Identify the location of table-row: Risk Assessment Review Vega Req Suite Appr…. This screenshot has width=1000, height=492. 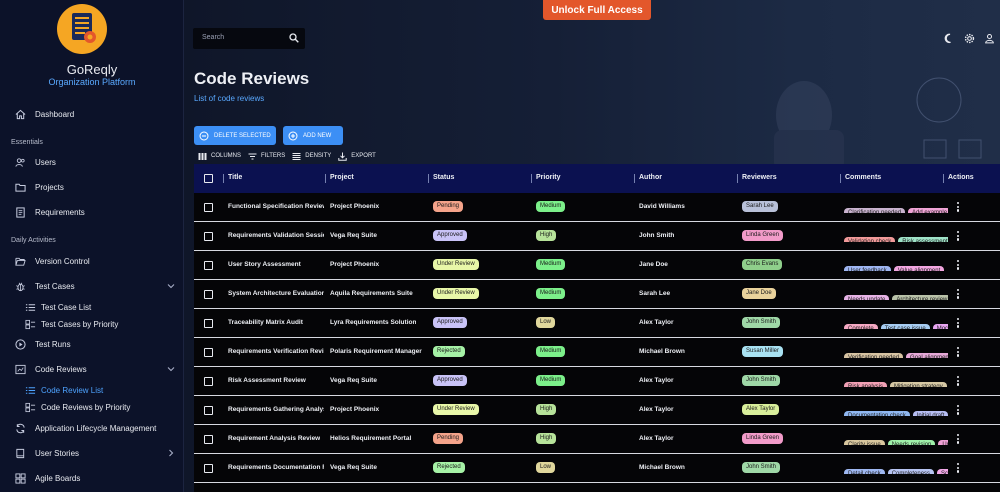
(597, 381).